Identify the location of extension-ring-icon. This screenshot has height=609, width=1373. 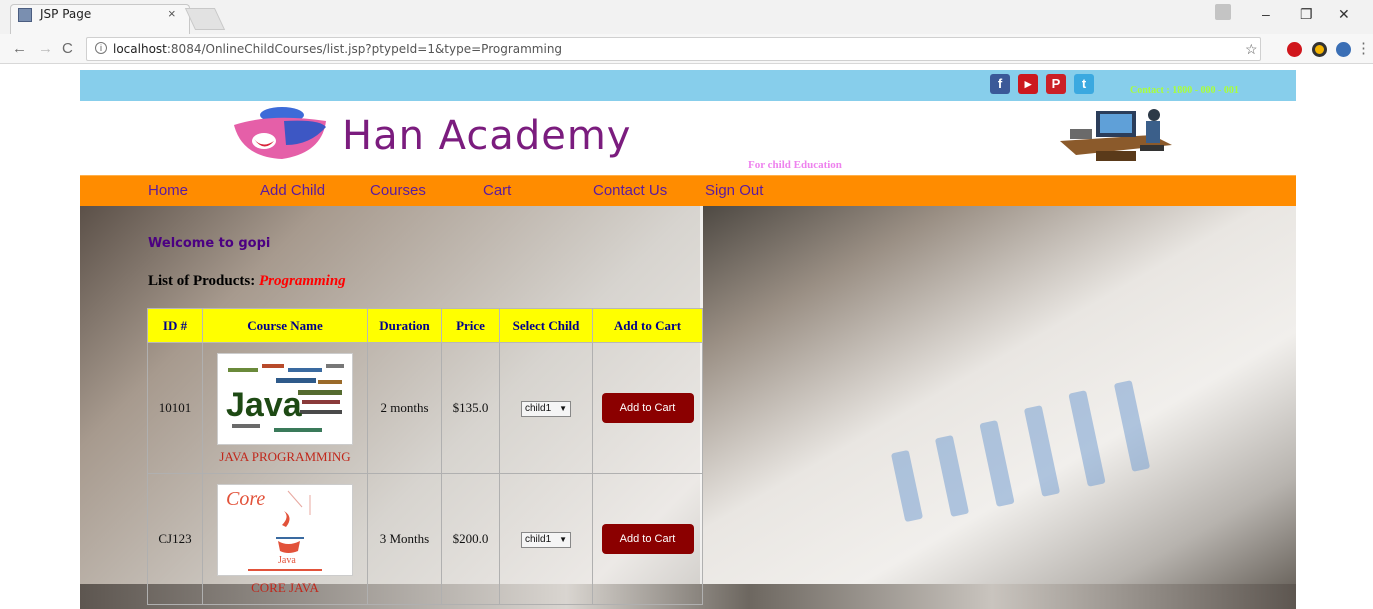
(1319, 49).